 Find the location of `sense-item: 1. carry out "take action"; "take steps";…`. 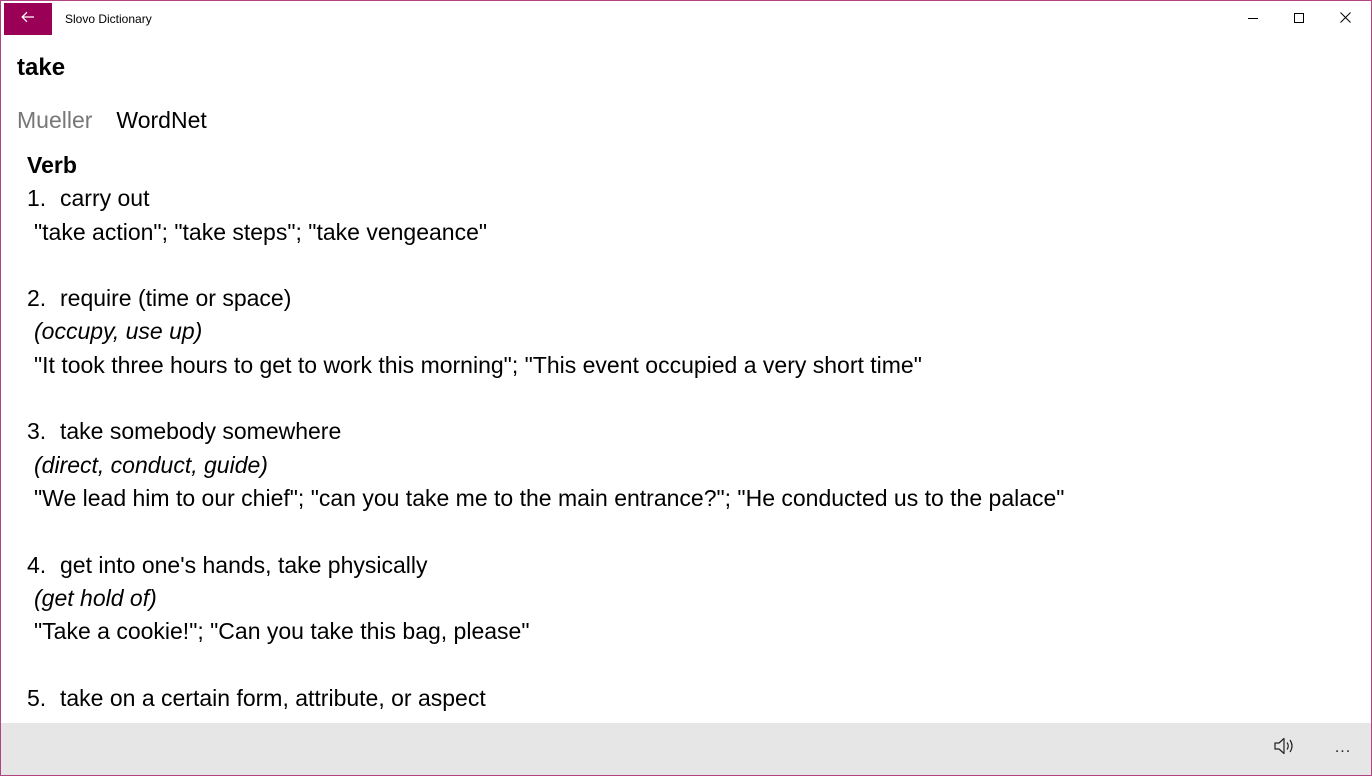

sense-item: 1. carry out "take action"; "take steps";… is located at coordinates (687, 215).